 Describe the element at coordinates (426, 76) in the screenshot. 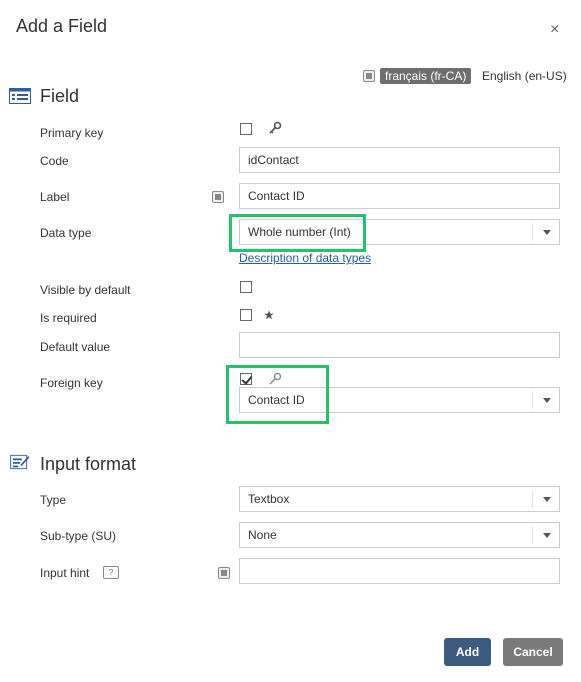

I see `lang-fr-ca-tab: français (fr-CA)` at that location.